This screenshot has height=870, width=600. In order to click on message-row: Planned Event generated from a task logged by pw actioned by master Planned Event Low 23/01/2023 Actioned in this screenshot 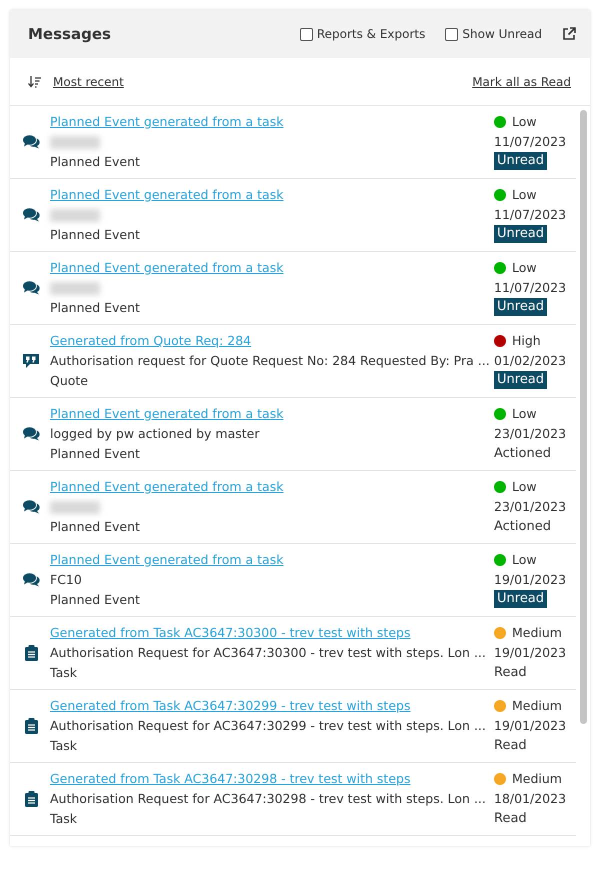, I will do `click(293, 434)`.